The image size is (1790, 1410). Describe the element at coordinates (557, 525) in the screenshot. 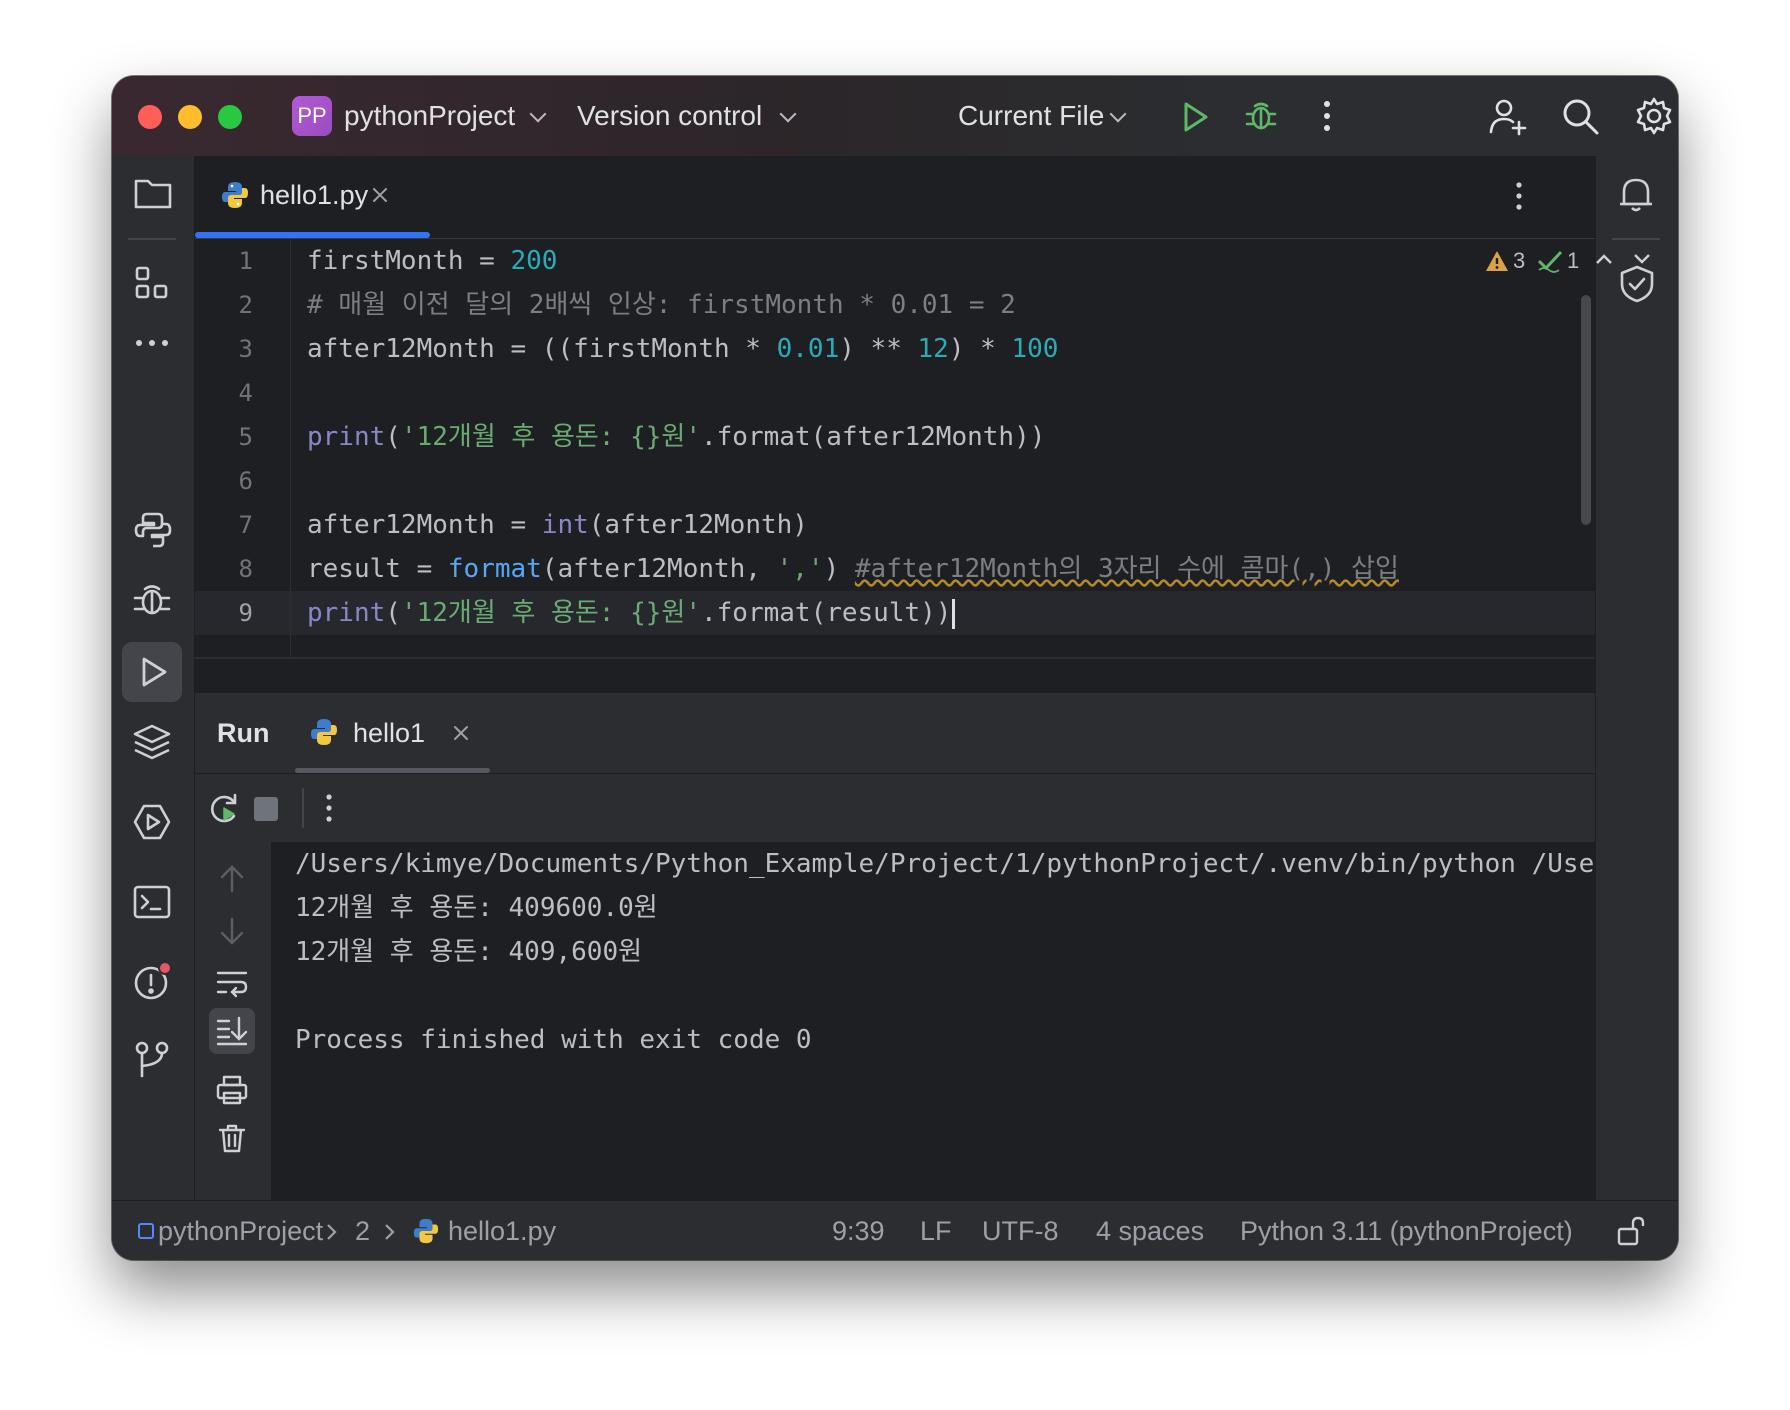

I see `code-text: after12Month = int(after12Month)` at that location.